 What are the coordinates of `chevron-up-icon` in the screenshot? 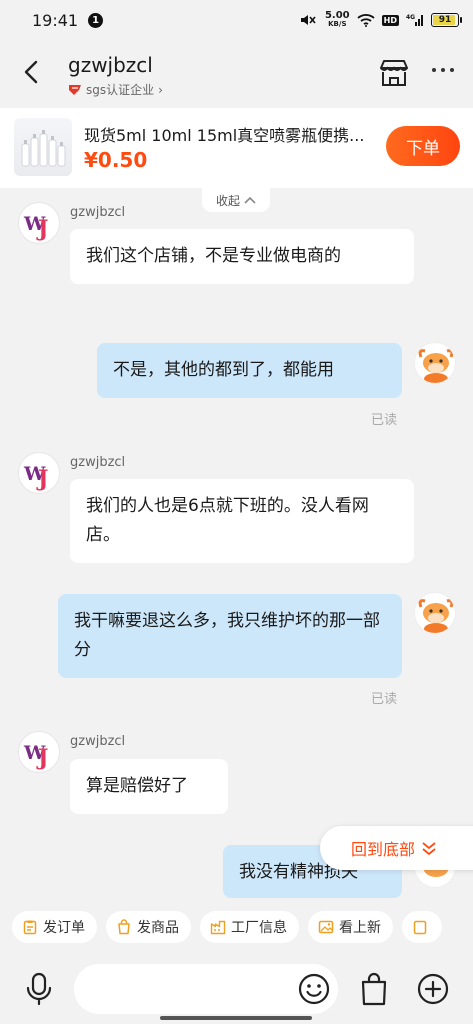 It's located at (250, 200).